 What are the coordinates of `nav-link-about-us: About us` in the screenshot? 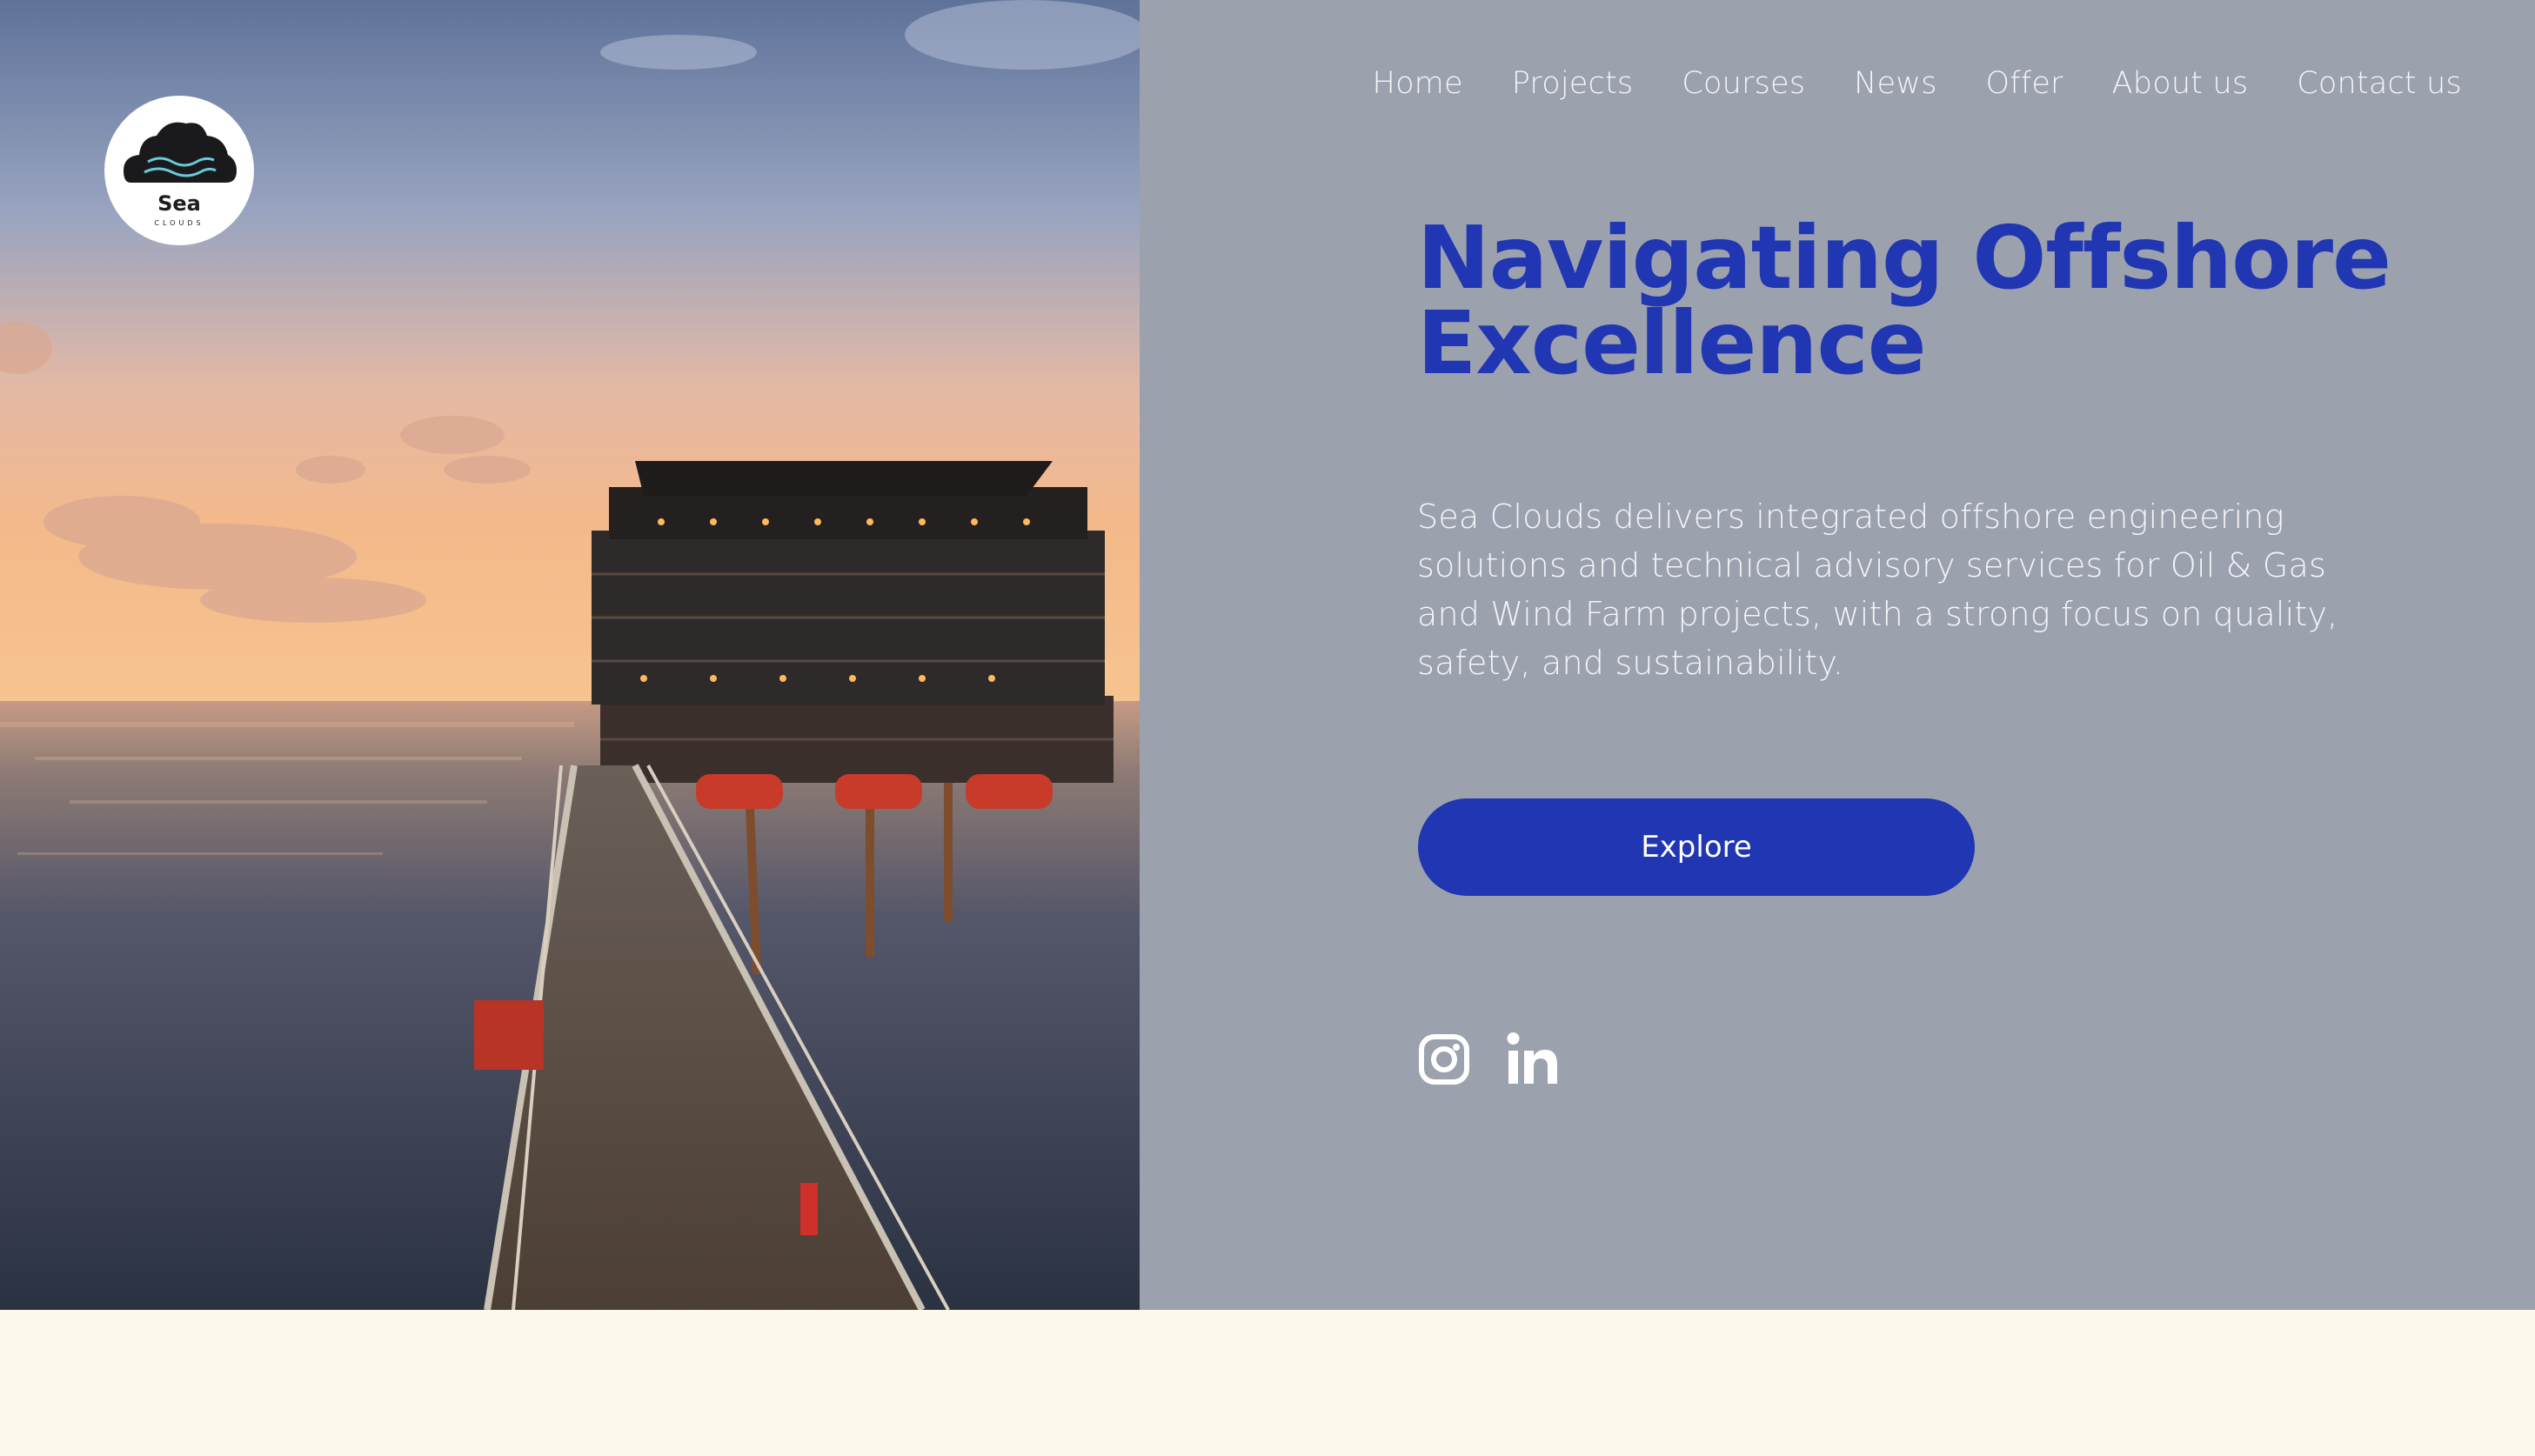 It's located at (2180, 83).